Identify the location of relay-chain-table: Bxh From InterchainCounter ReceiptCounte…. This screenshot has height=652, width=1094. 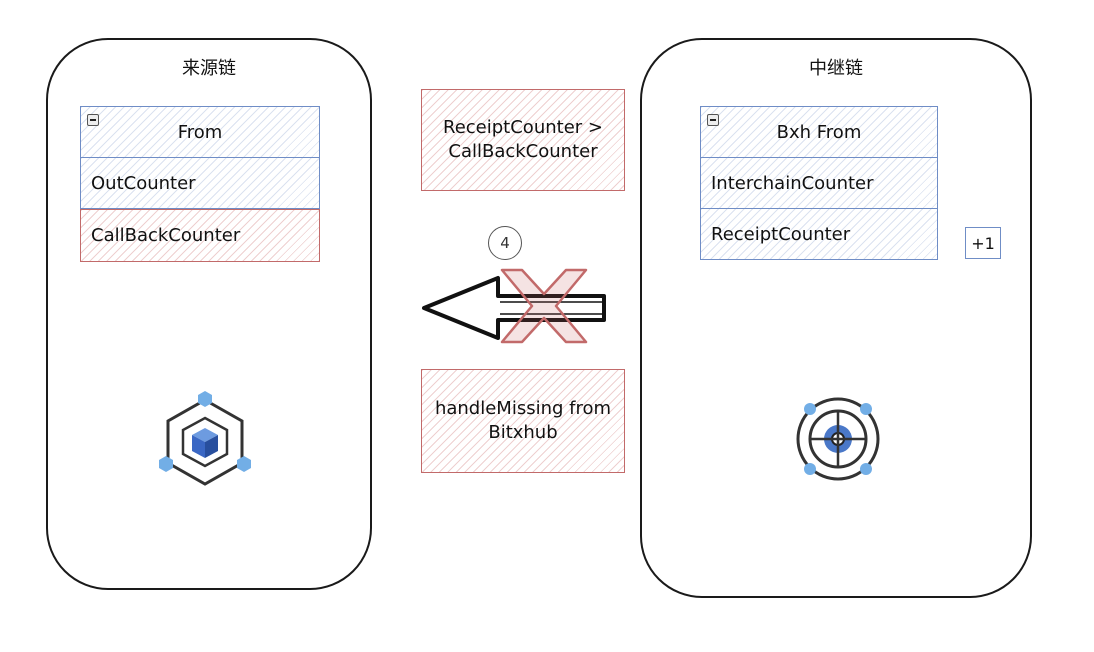
(819, 183).